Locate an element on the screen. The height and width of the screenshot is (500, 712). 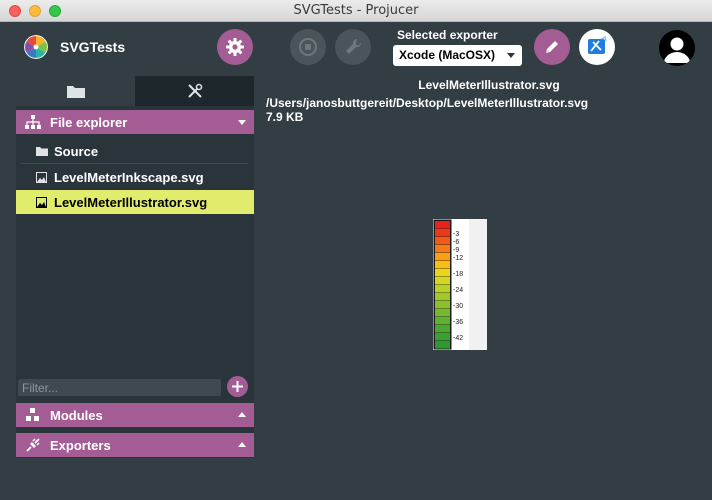
user-avatar is located at coordinates (677, 48).